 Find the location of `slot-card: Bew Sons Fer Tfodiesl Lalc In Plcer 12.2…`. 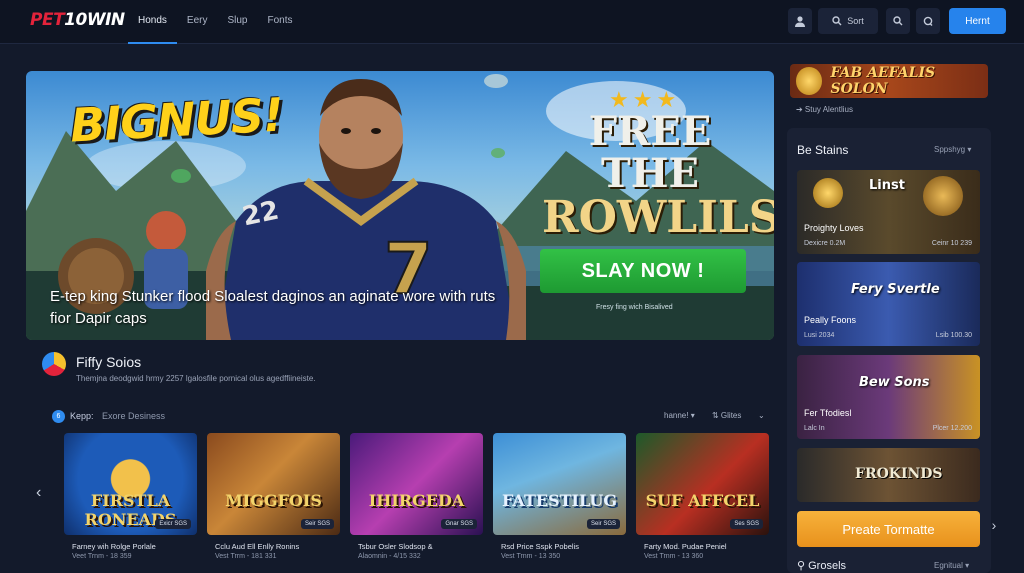

slot-card: Bew Sons Fer Tfodiesl Lalc In Plcer 12.2… is located at coordinates (888, 397).